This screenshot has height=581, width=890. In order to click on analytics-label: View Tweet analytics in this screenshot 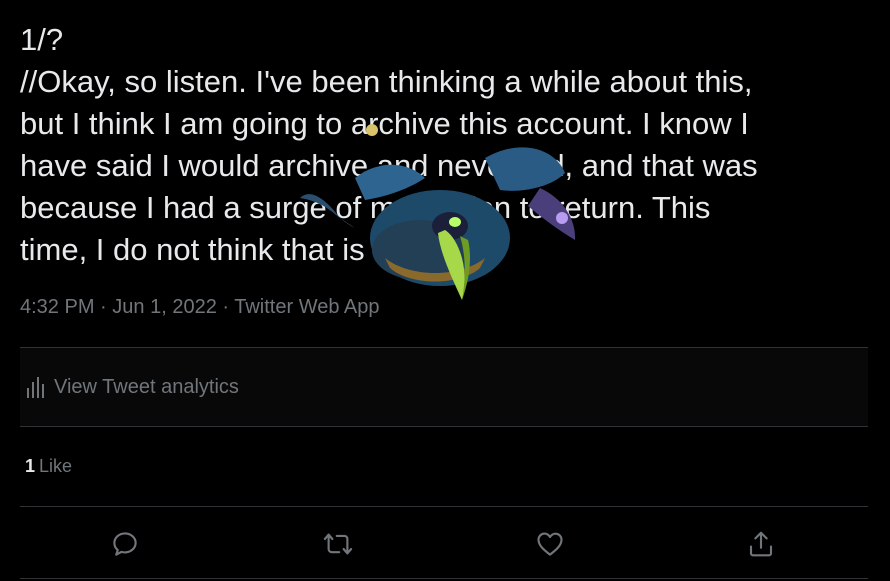, I will do `click(146, 386)`.